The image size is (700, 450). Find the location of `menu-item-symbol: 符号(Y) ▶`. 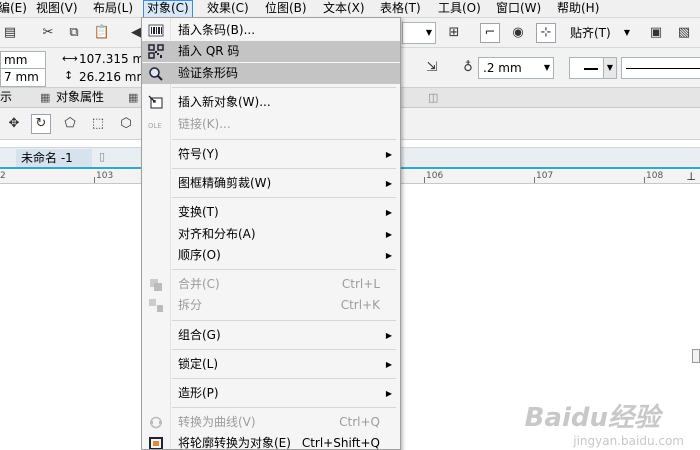

menu-item-symbol: 符号(Y) ▶ is located at coordinates (271, 154).